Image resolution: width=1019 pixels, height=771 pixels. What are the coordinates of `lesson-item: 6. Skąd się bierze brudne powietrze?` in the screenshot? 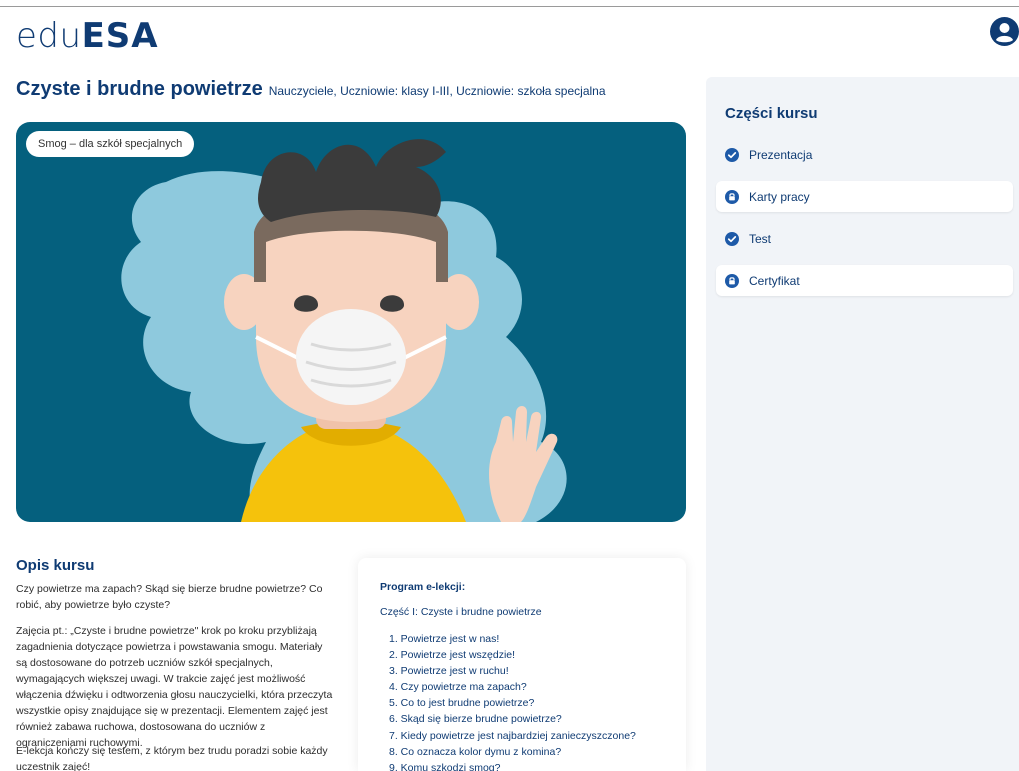 It's located at (475, 719).